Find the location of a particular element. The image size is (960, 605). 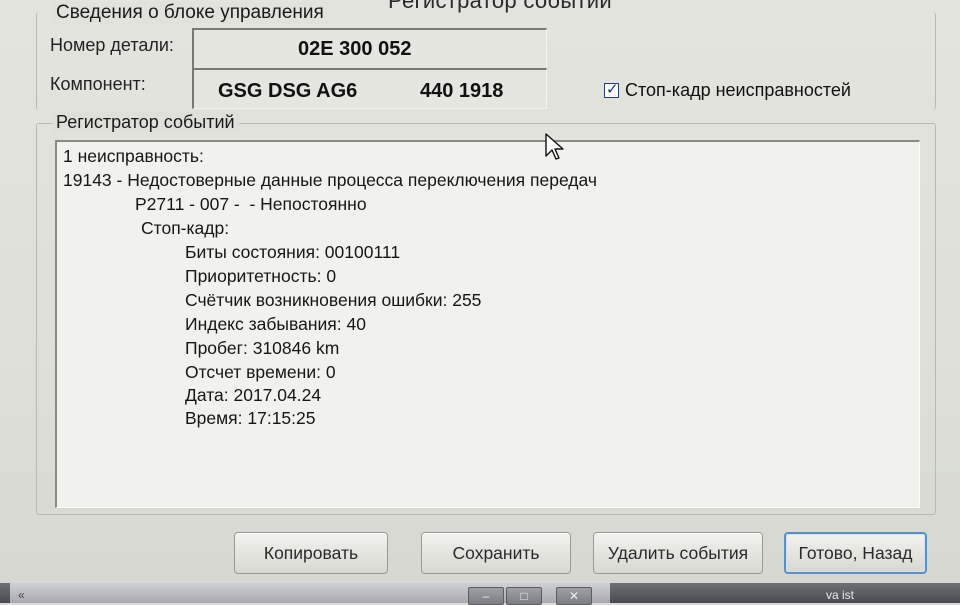

mouse-cursor-icon is located at coordinates (554, 146).